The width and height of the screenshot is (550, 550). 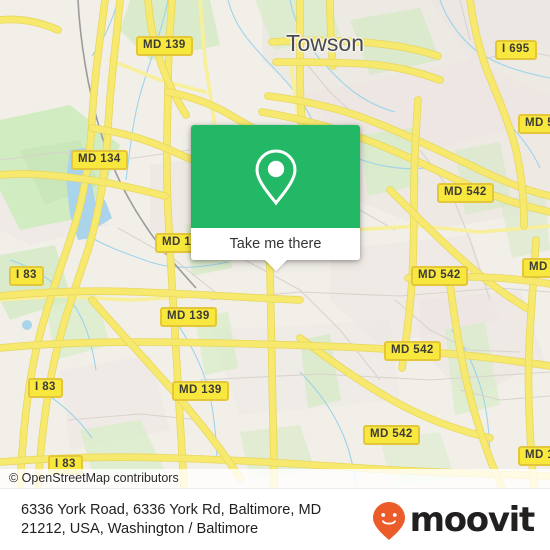 What do you see at coordinates (275, 478) in the screenshot?
I see `map-attribution: © OpenStreetMap contributors` at bounding box center [275, 478].